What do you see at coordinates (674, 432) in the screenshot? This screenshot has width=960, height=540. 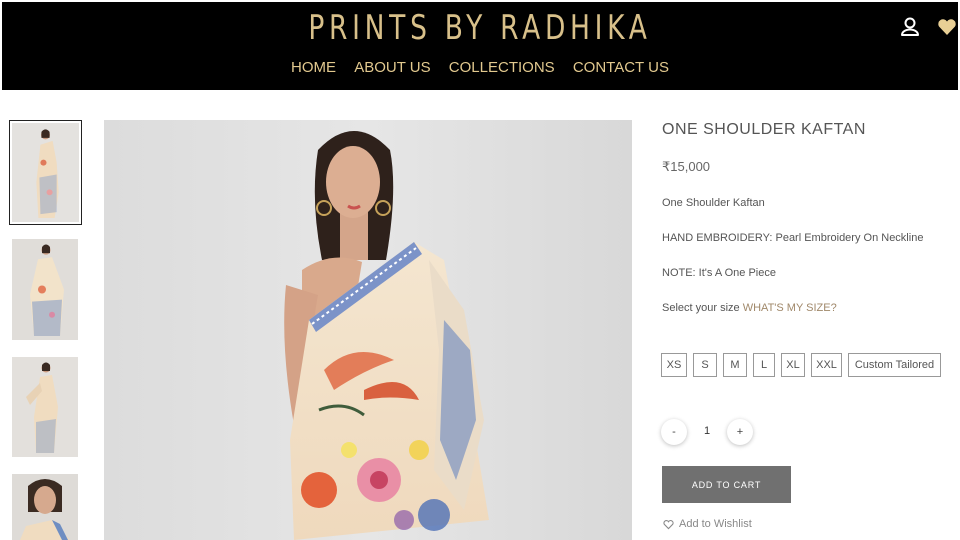 I see `quantity-decrease-button: -` at bounding box center [674, 432].